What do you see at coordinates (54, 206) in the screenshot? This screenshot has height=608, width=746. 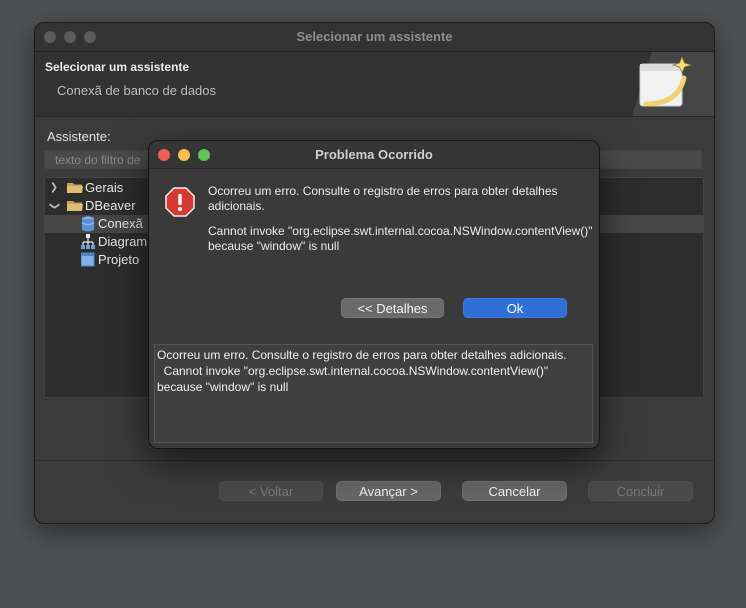 I see `chevron-down-icon: ❯` at bounding box center [54, 206].